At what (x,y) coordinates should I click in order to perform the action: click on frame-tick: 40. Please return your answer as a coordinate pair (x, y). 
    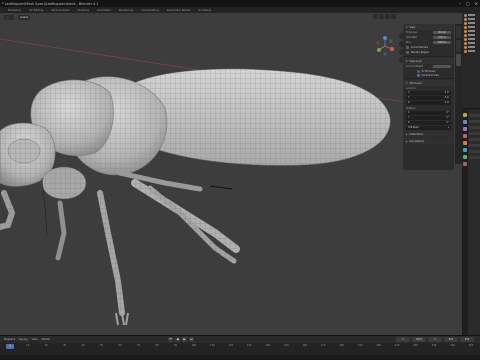
    Looking at the image, I should click on (83, 345).